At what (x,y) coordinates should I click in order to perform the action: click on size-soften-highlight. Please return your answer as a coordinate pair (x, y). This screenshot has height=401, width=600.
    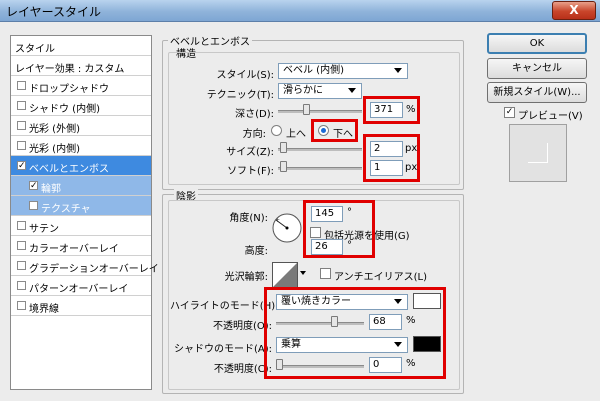
    Looking at the image, I should click on (391, 158).